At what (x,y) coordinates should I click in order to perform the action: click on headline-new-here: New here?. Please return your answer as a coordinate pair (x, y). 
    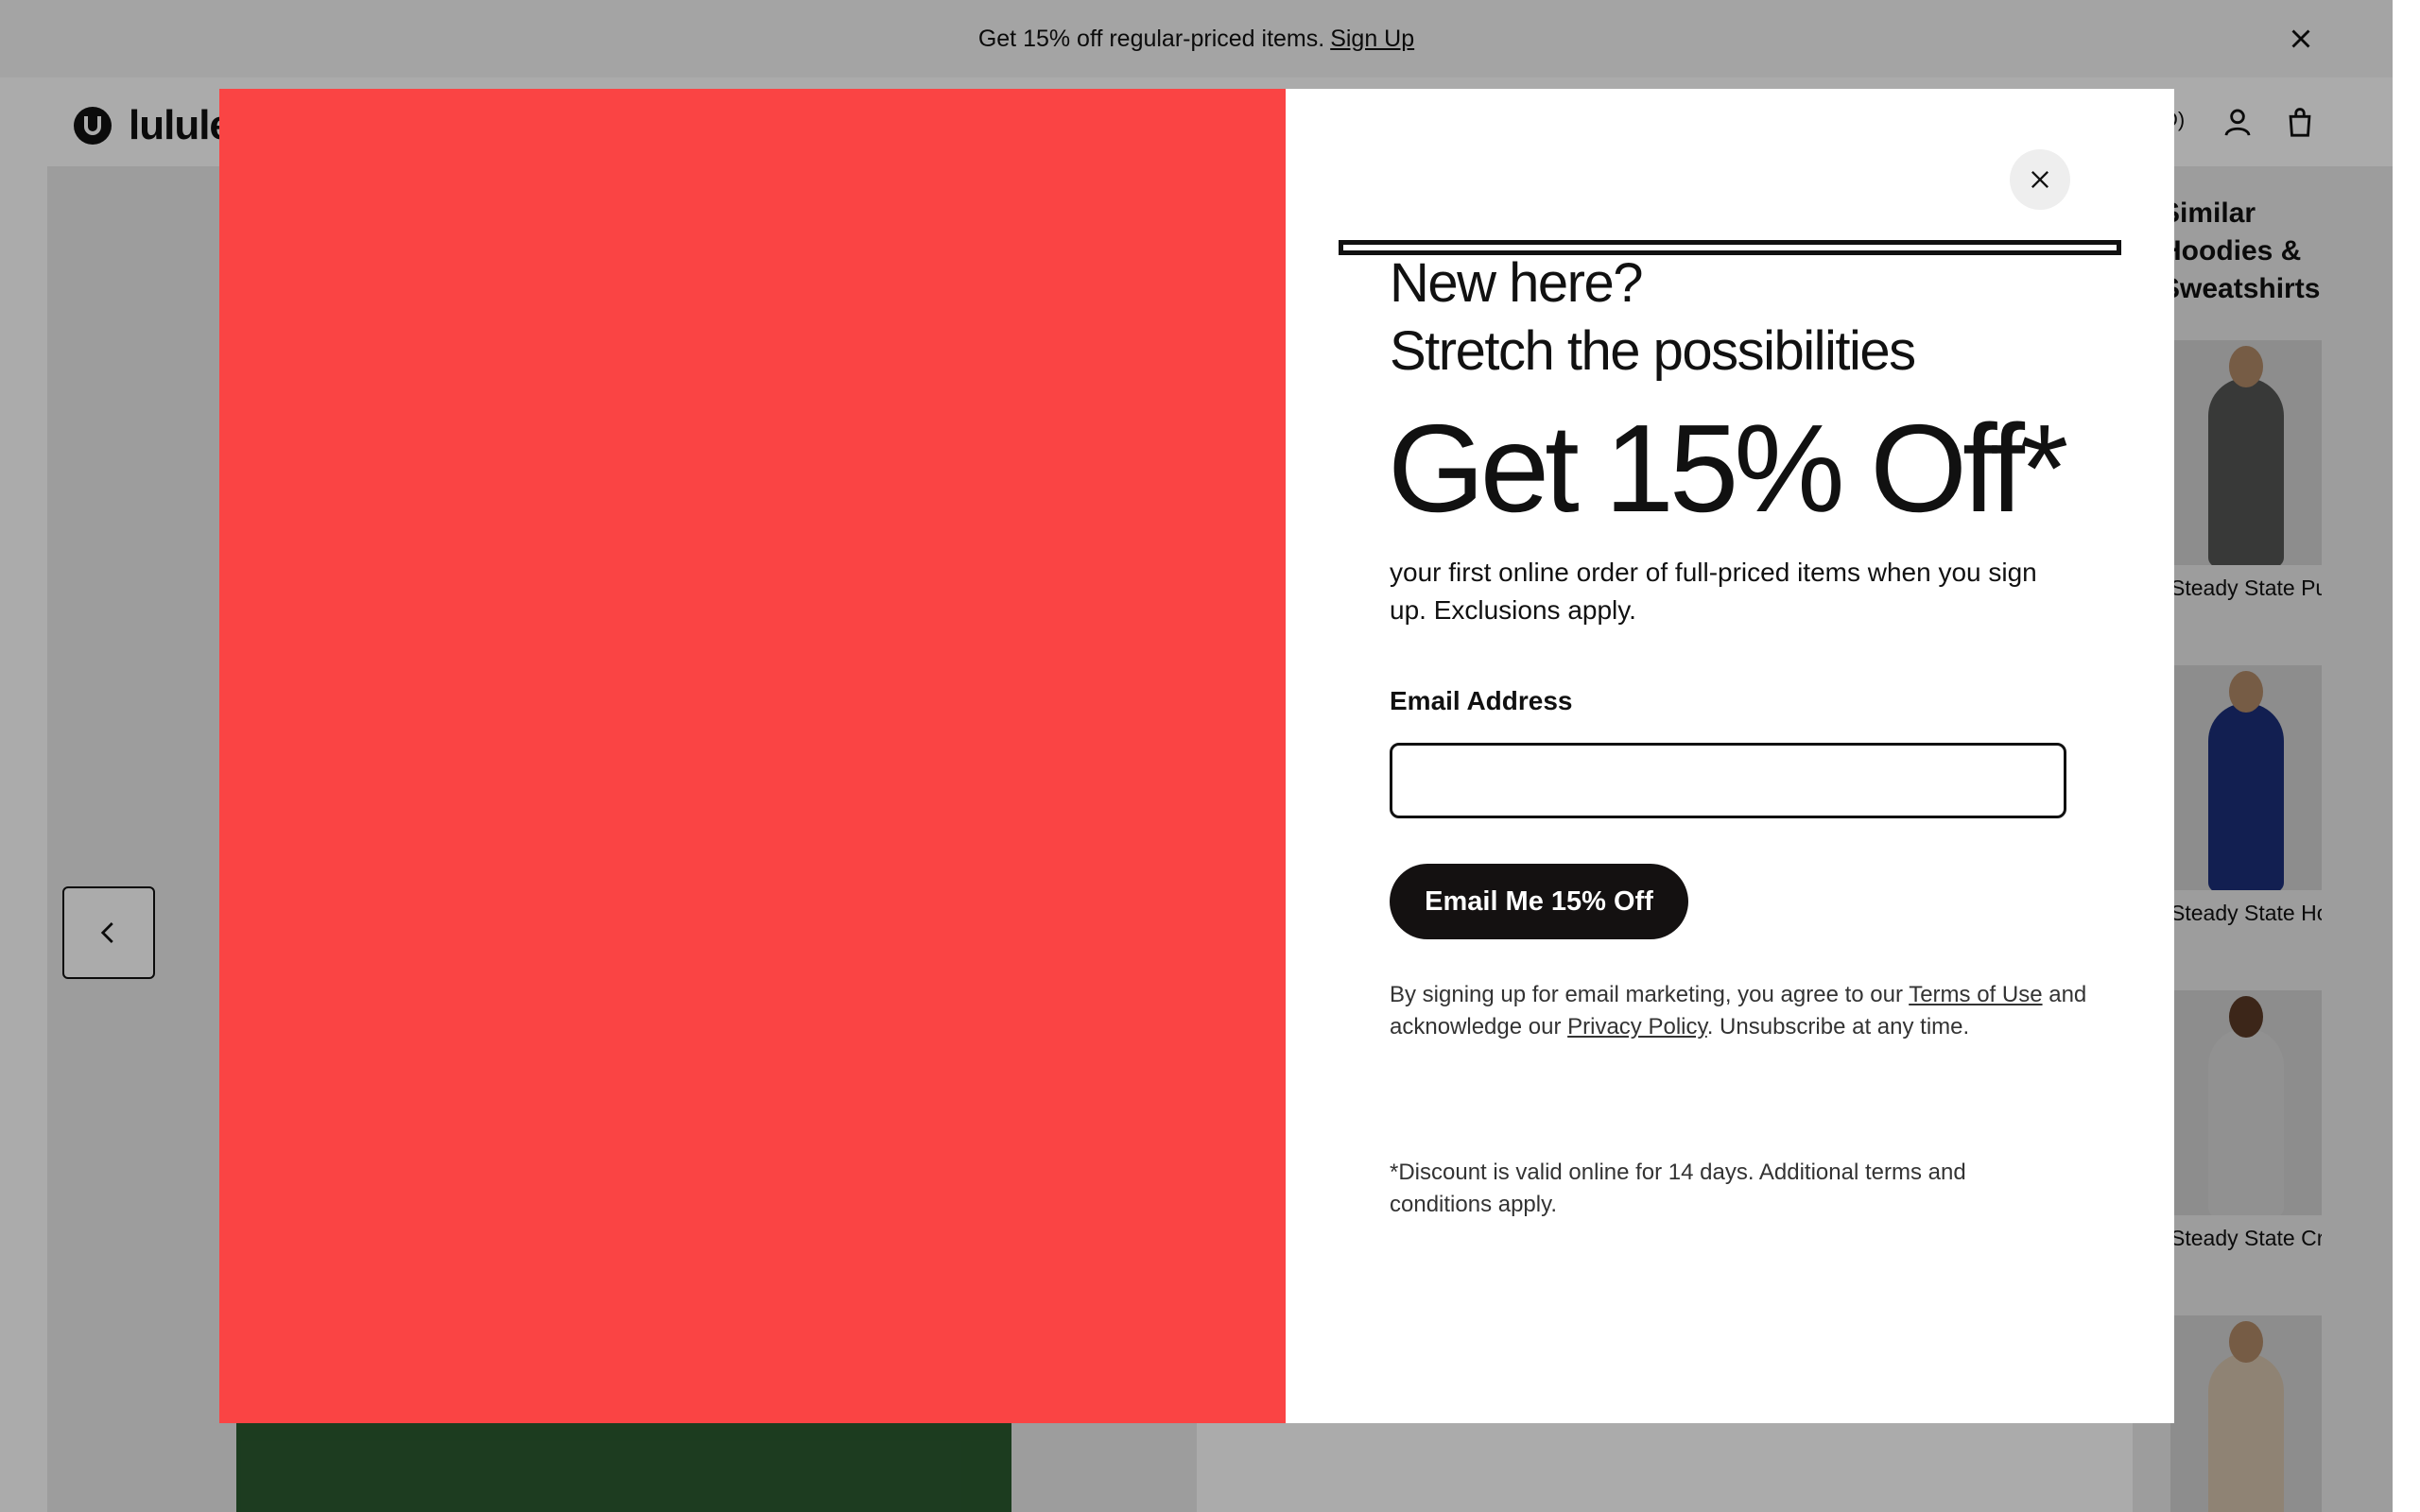
    Looking at the image, I should click on (1516, 283).